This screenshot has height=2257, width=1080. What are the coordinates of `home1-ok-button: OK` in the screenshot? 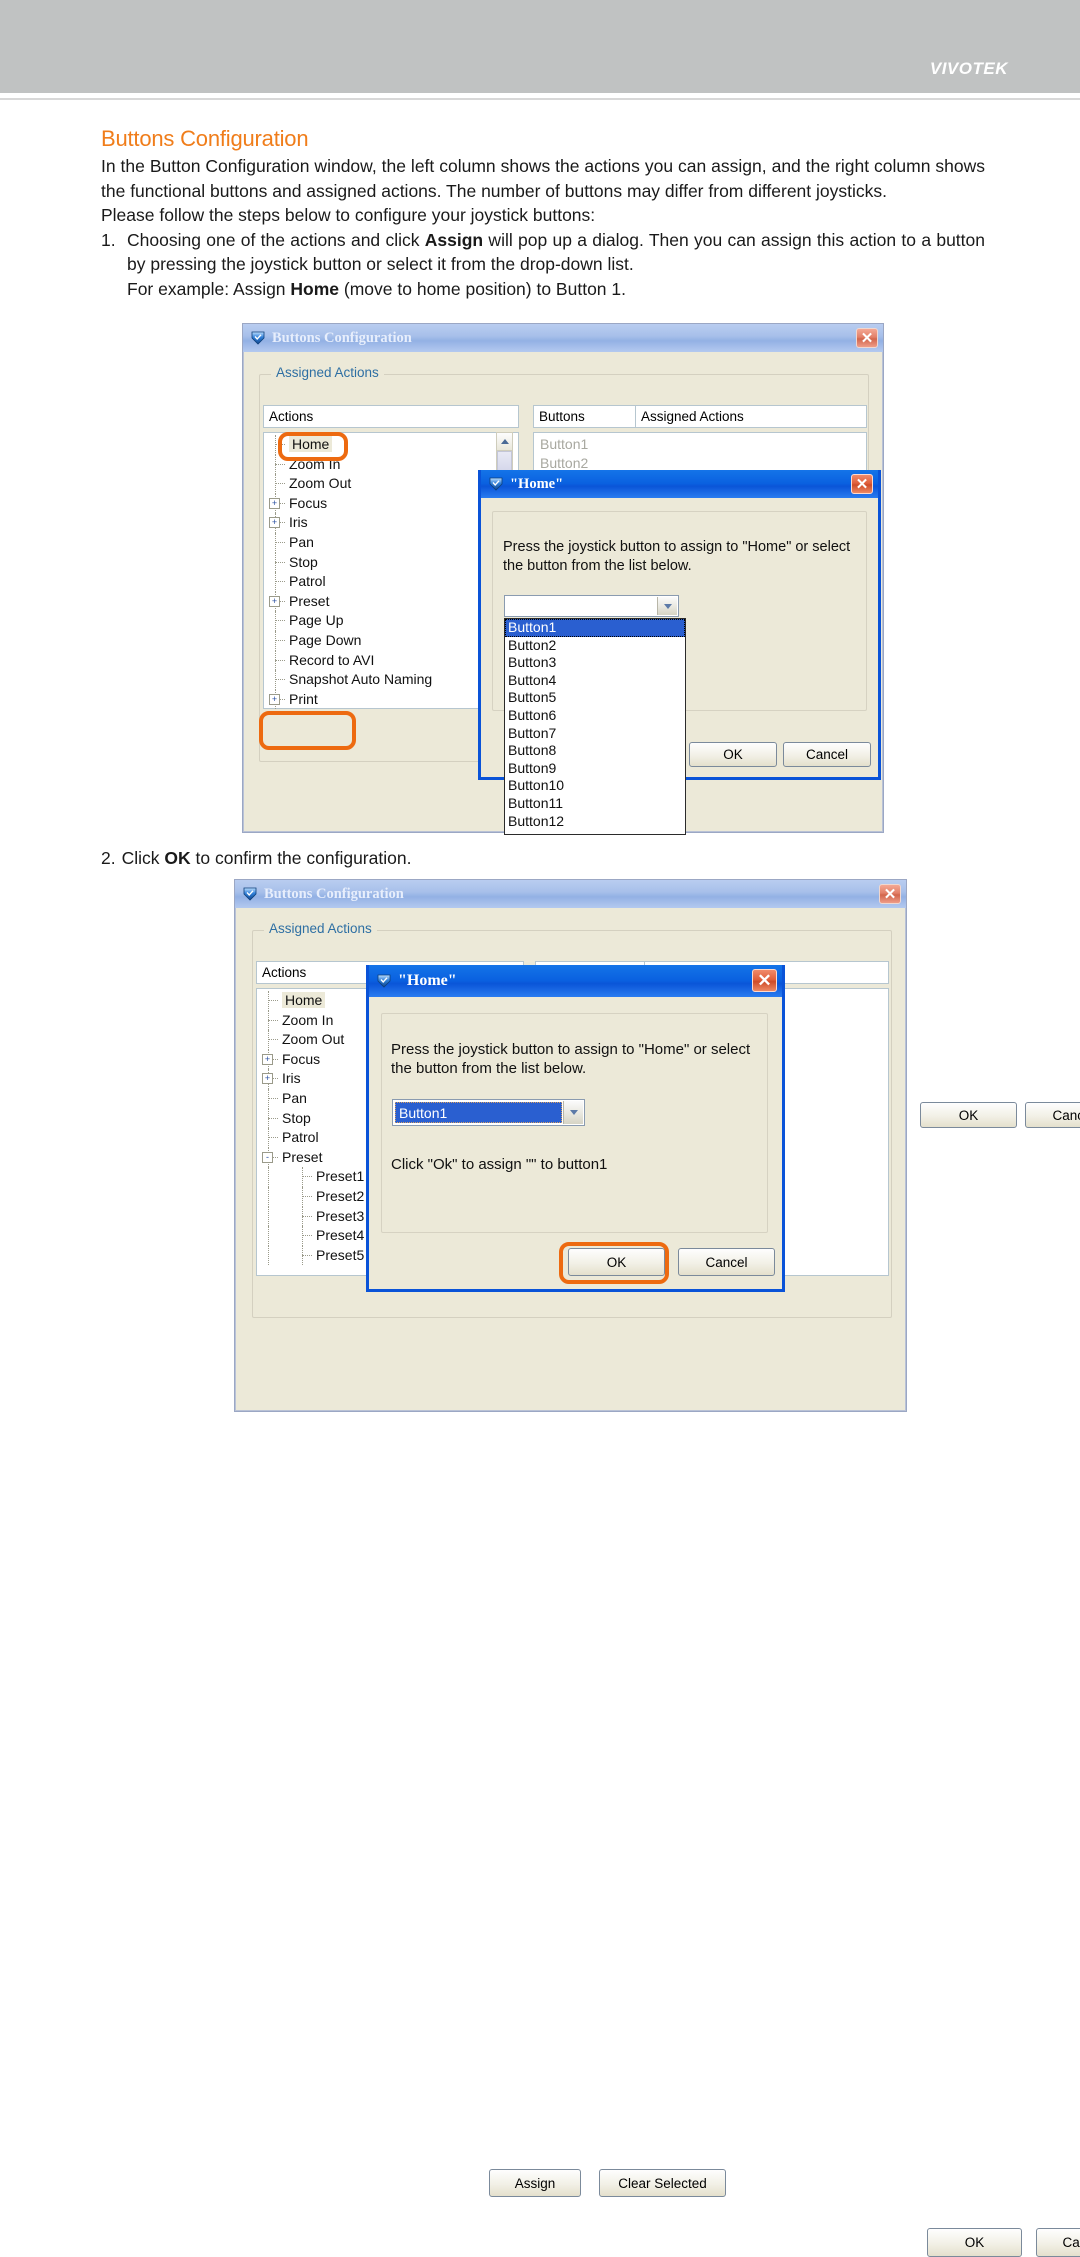 It's located at (733, 754).